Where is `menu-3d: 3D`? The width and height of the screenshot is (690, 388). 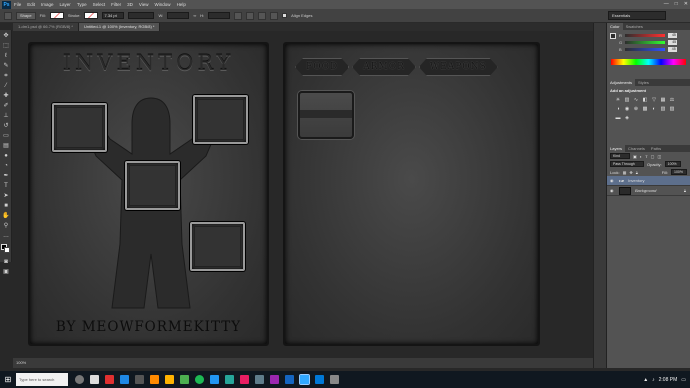
menu-3d: 3D is located at coordinates (130, 4).